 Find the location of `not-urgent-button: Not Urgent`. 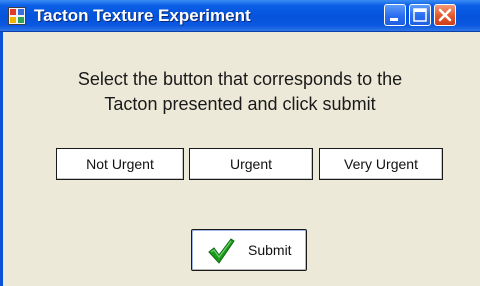

not-urgent-button: Not Urgent is located at coordinates (120, 164).